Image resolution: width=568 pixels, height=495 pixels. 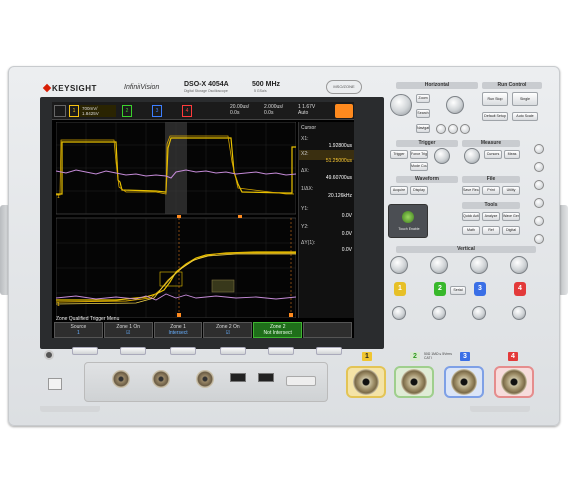 I want to click on channel-2-button: 2, so click(x=440, y=289).